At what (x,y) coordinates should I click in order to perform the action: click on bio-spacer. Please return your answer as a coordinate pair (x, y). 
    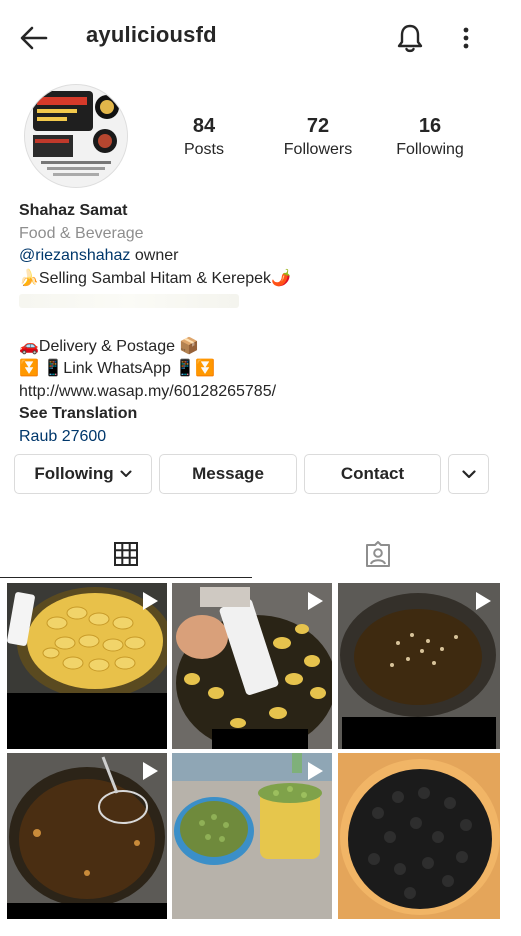
    Looking at the image, I should click on (259, 324).